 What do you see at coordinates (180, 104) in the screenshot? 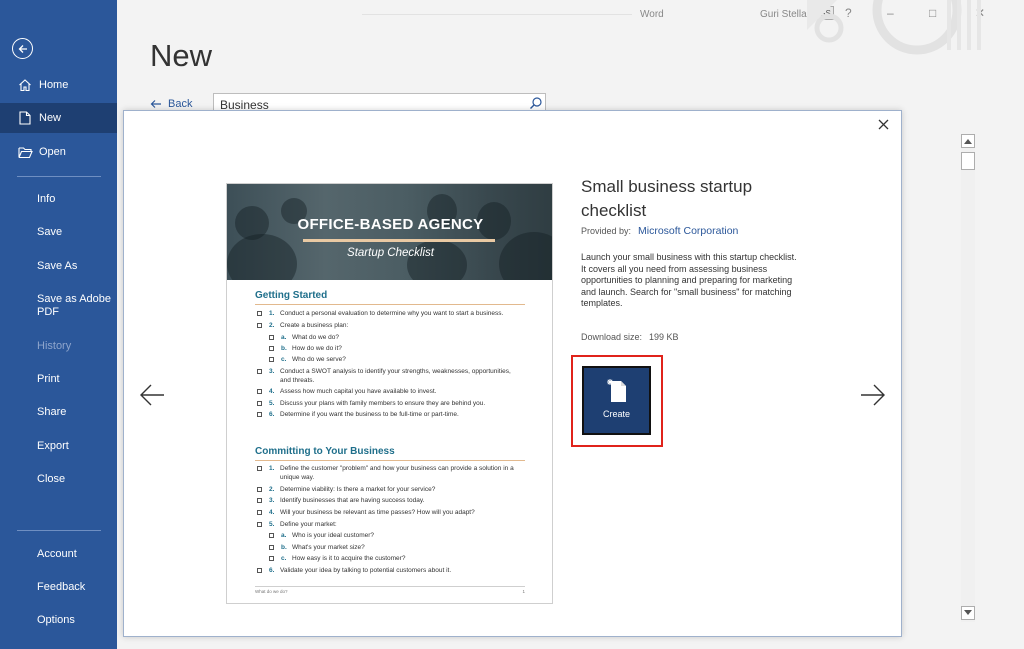
I see `back-label: Back` at bounding box center [180, 104].